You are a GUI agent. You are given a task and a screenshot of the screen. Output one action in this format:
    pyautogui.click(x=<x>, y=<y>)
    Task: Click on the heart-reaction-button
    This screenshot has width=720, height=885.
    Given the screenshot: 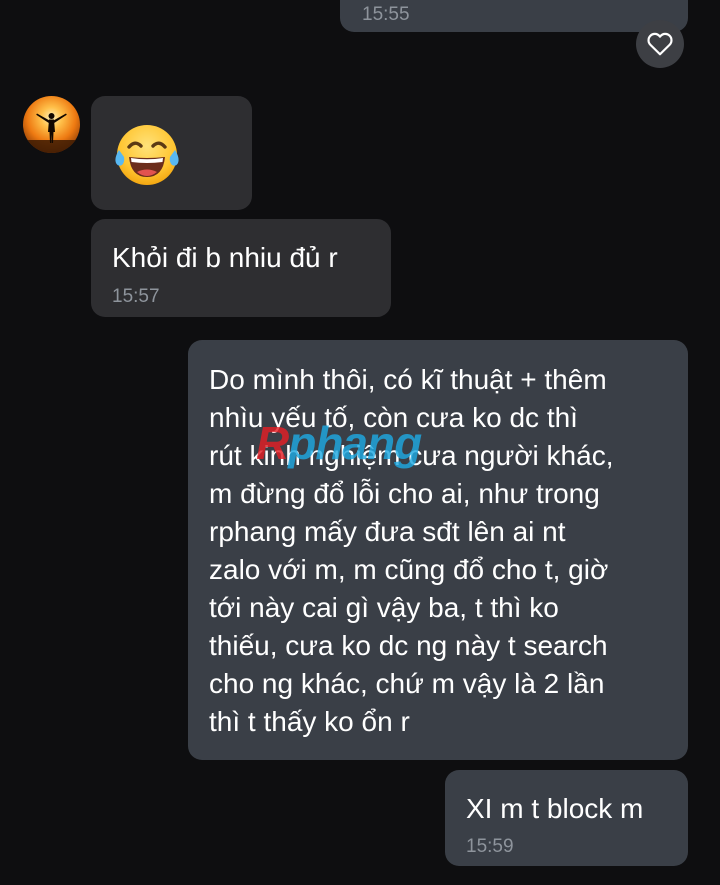 What is the action you would take?
    pyautogui.click(x=660, y=44)
    